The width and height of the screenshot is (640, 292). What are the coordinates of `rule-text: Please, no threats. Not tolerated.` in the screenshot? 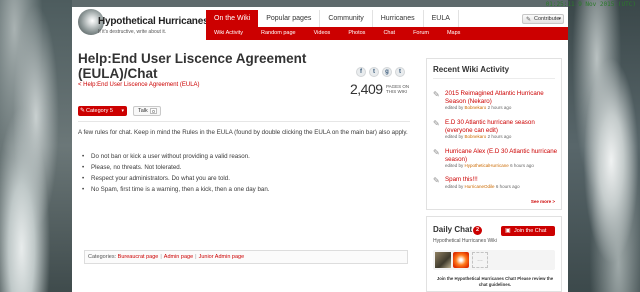 It's located at (136, 167).